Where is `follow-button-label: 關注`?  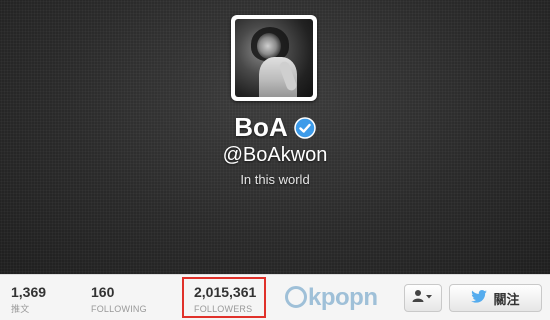 follow-button-label: 關注 is located at coordinates (506, 299).